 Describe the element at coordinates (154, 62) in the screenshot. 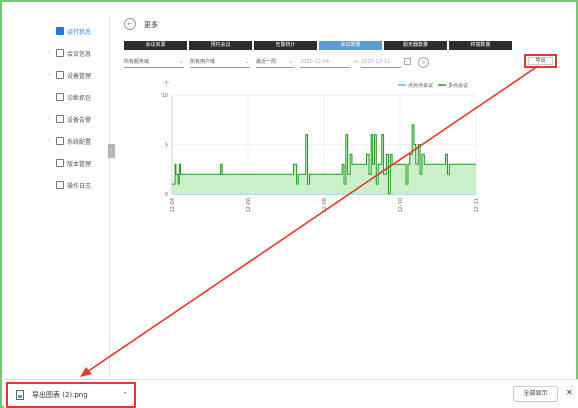

I see `domain-select: 所有服务域 ⌄` at that location.